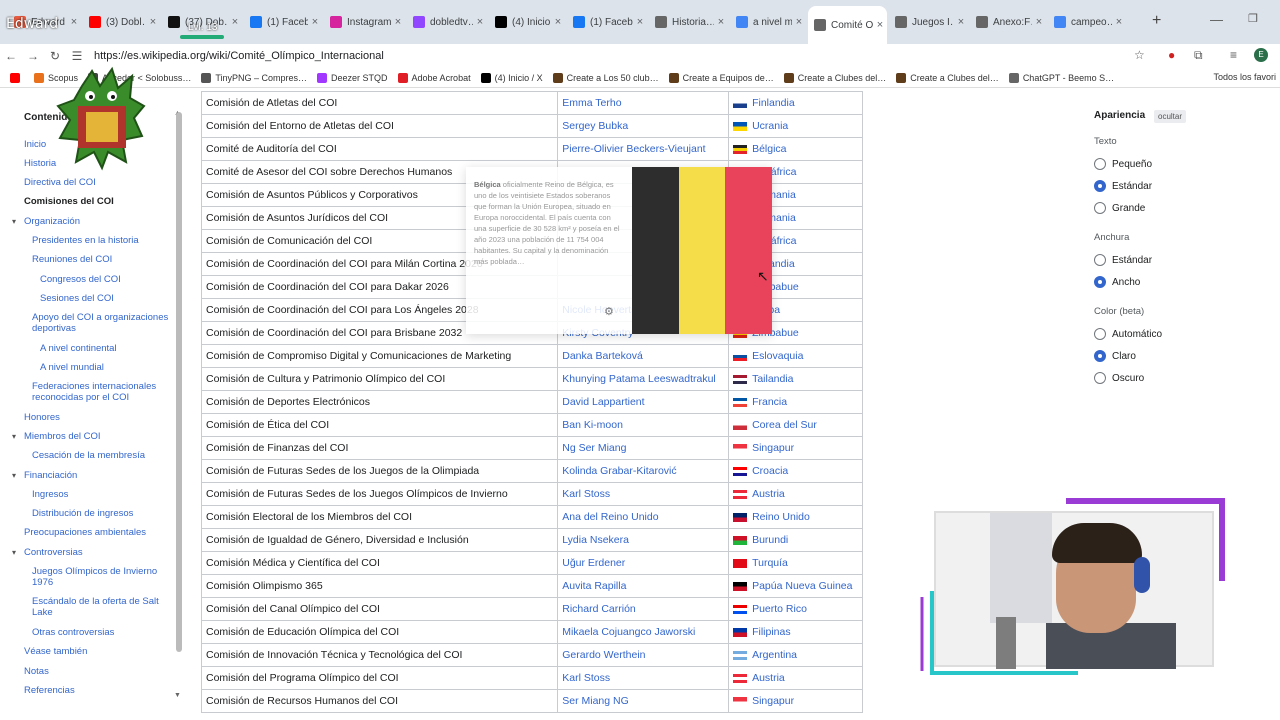 The image size is (1280, 720). What do you see at coordinates (769, 149) in the screenshot?
I see `country-link: Bélgica` at bounding box center [769, 149].